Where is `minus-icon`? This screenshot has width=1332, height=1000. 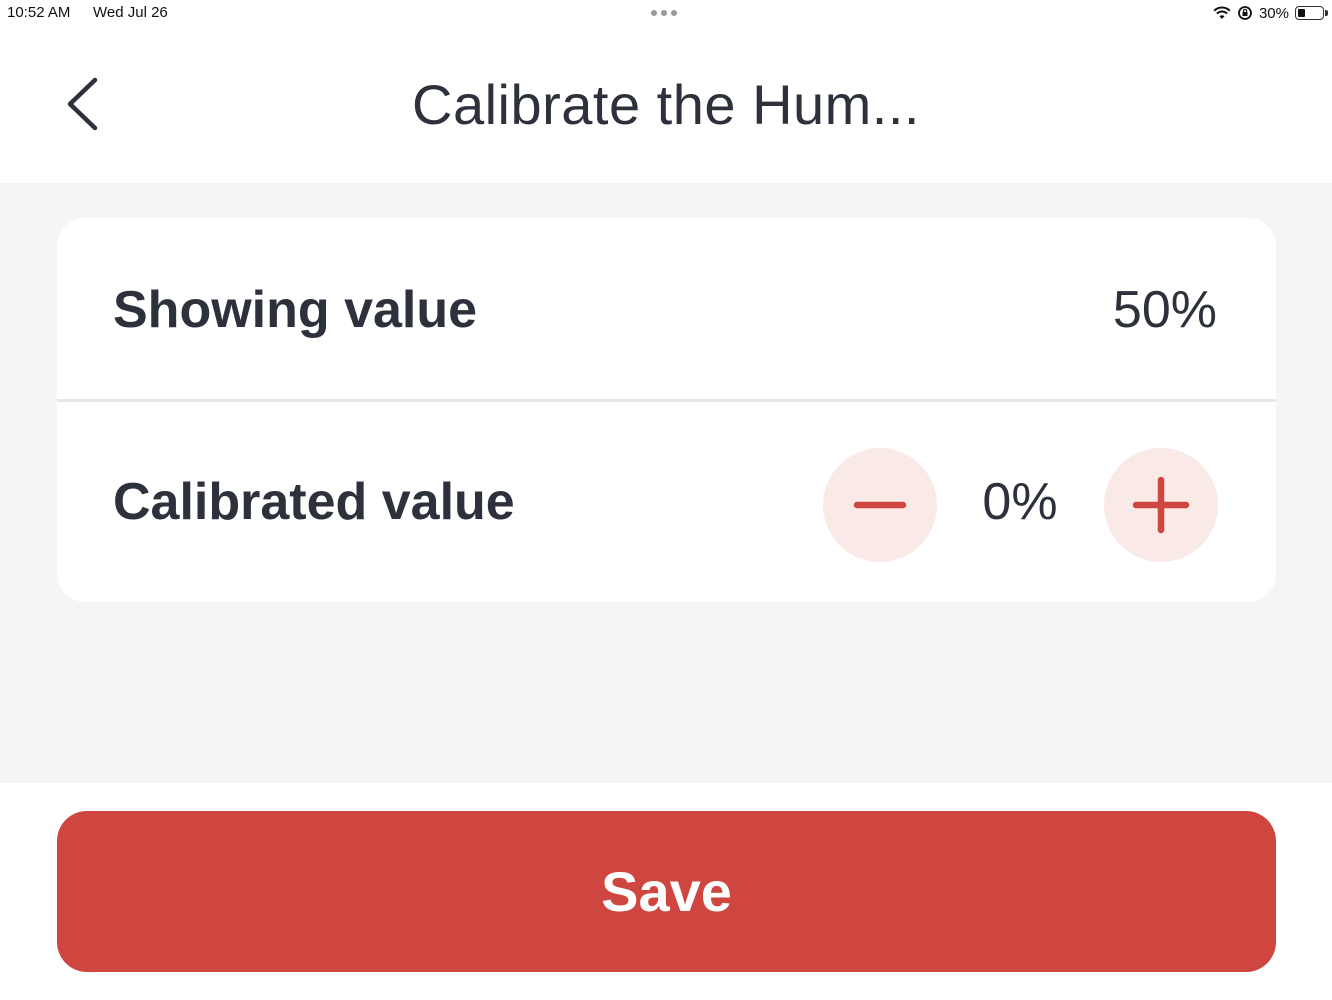
minus-icon is located at coordinates (880, 505).